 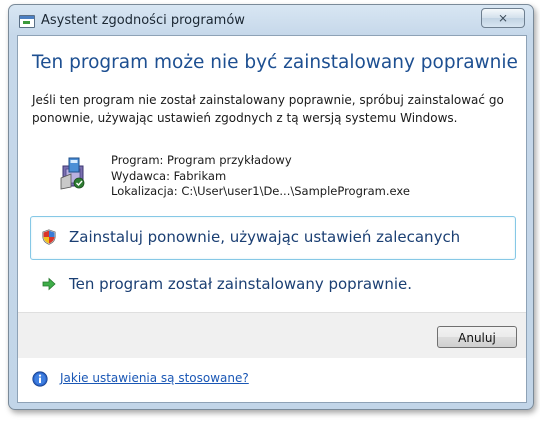 I want to click on window-title: Asystent zgodności programów, so click(x=143, y=20).